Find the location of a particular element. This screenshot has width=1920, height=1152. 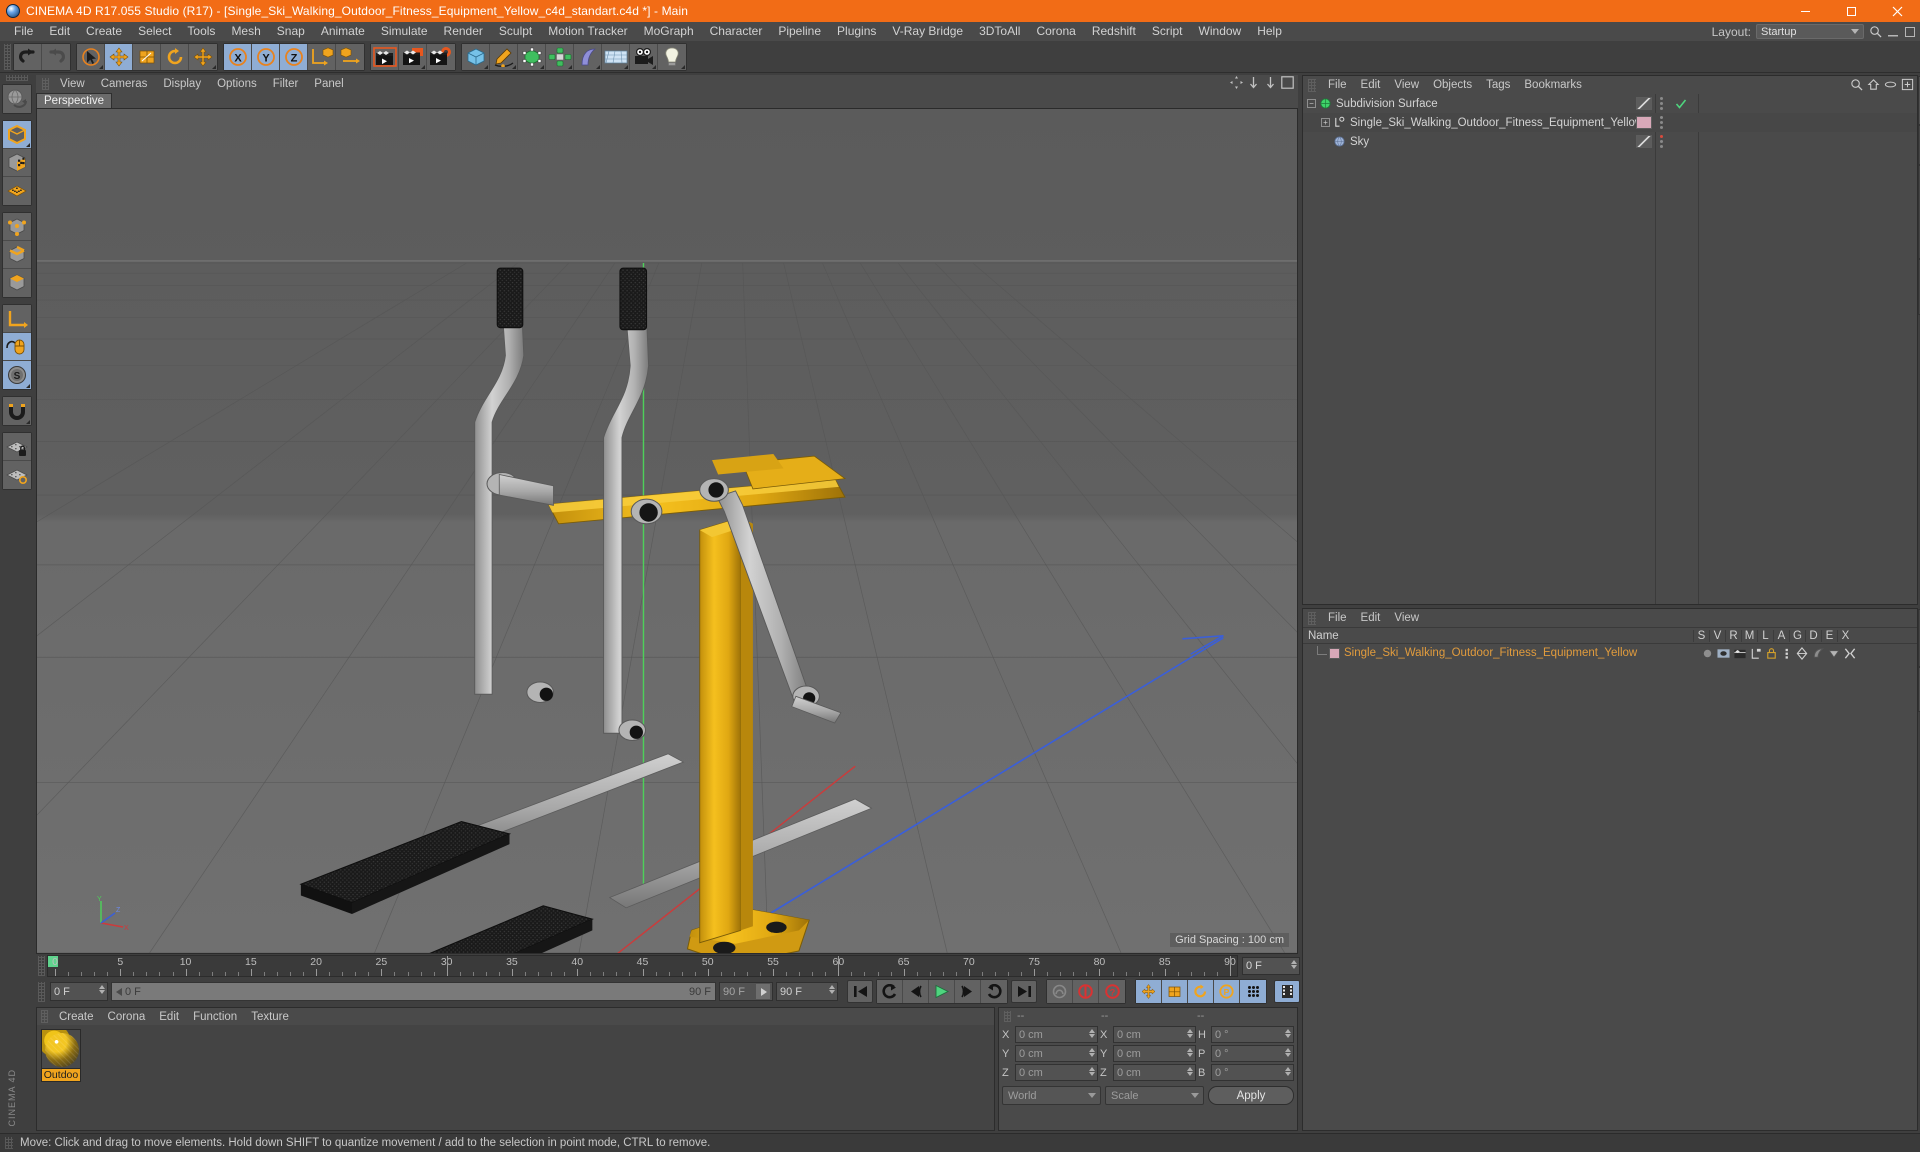

enable-snap-button: S is located at coordinates (17, 375).